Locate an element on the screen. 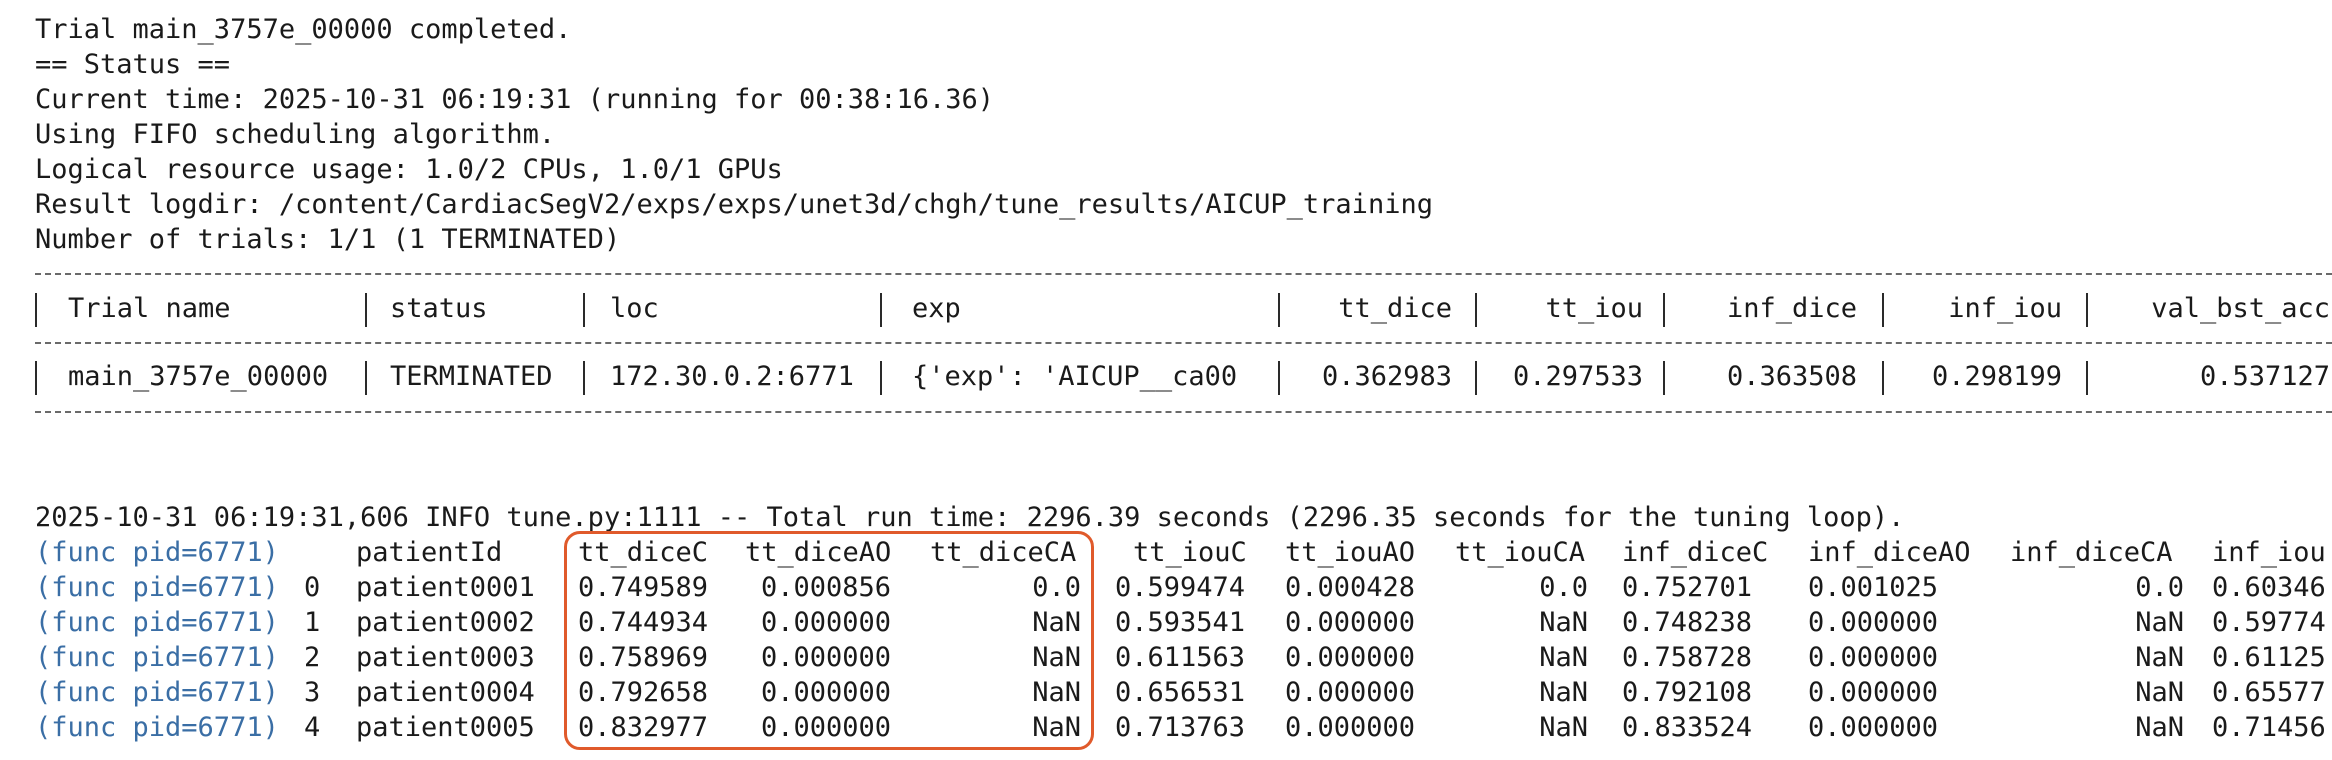 This screenshot has width=2332, height=760. table-cell: main_3757e_00000 is located at coordinates (198, 376).